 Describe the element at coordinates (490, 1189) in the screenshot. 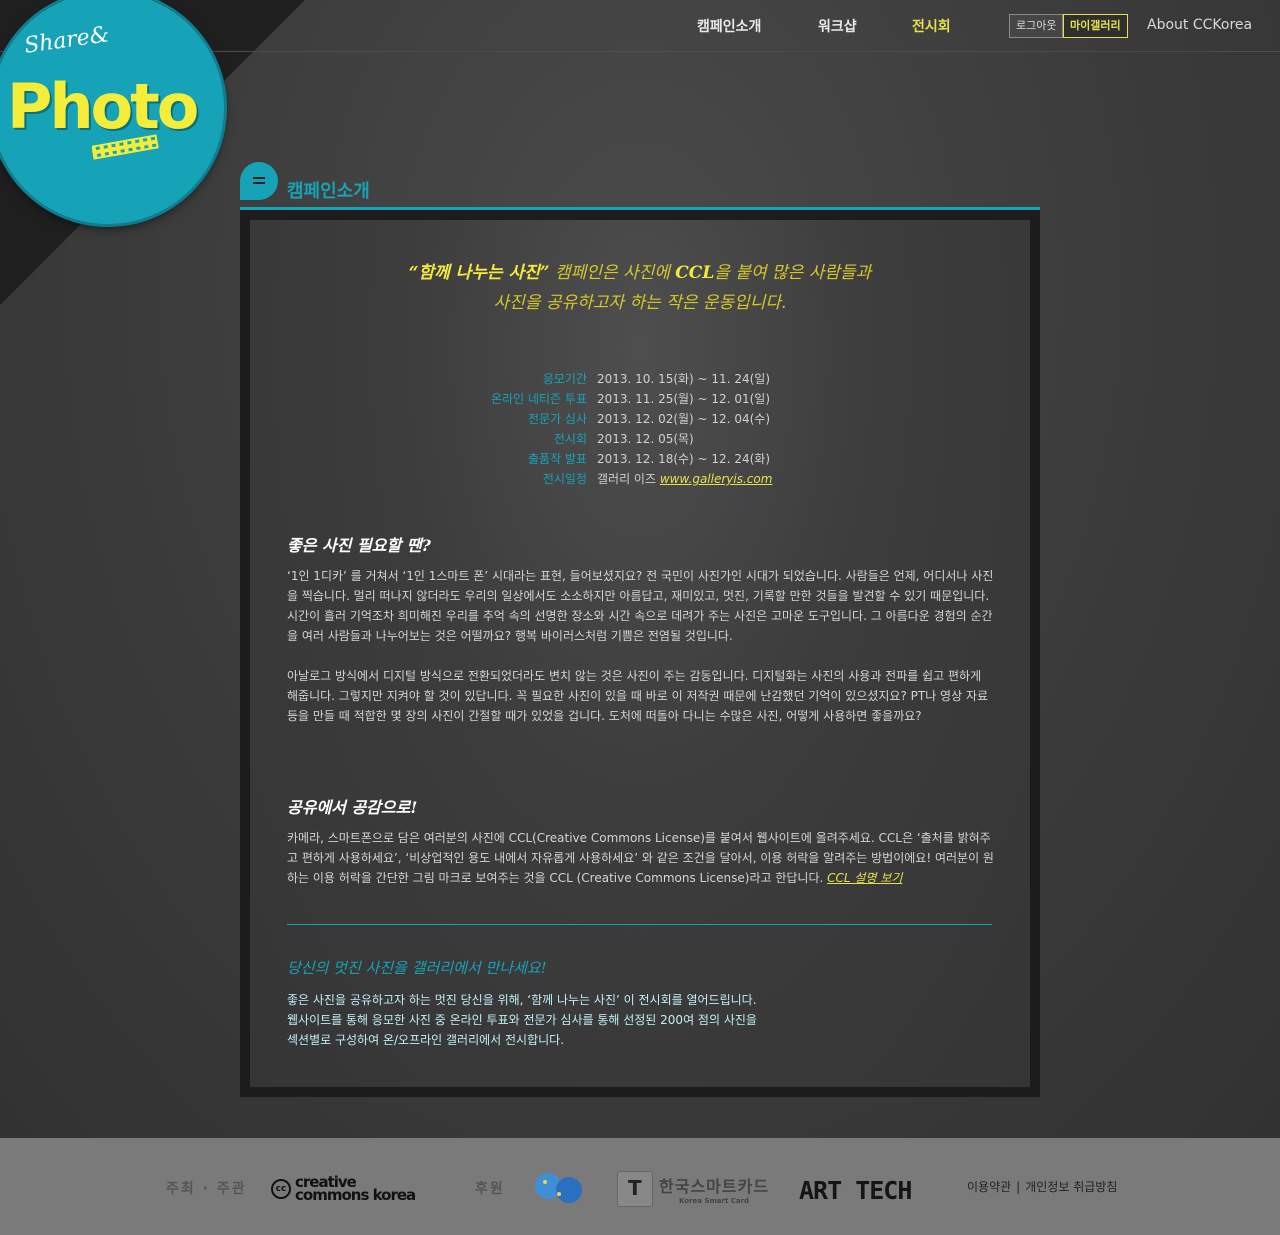

I see `sponsor-label: 후원` at that location.